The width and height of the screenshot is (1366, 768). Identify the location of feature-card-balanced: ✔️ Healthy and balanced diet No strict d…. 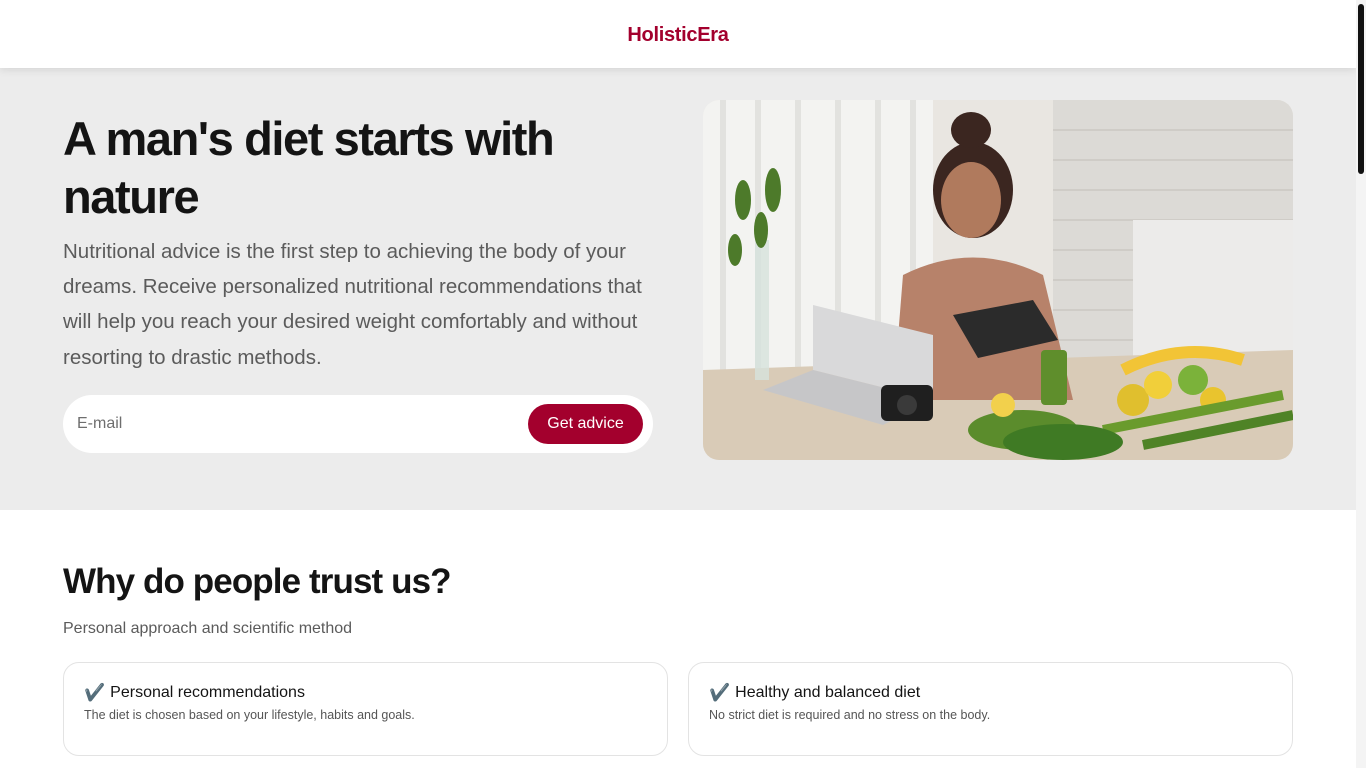
(990, 709).